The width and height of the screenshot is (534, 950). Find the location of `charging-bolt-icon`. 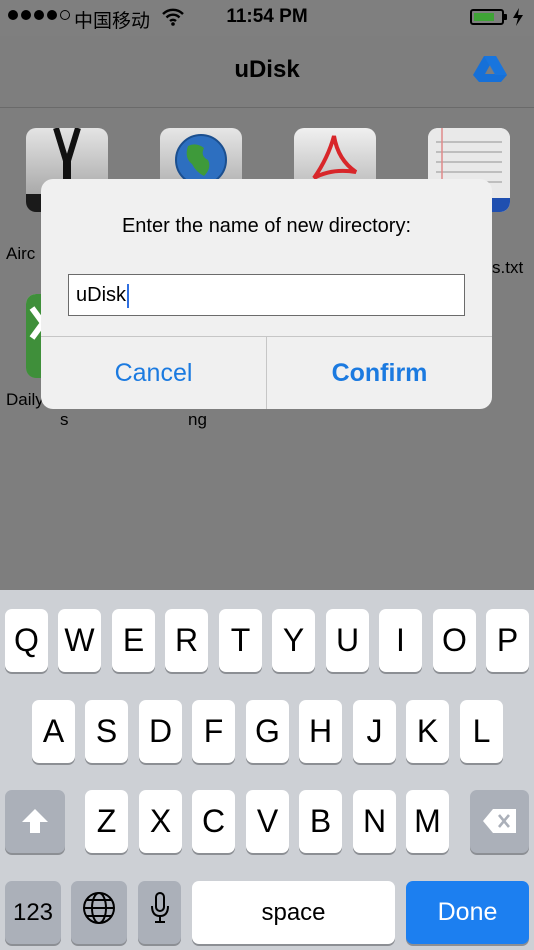

charging-bolt-icon is located at coordinates (518, 19).